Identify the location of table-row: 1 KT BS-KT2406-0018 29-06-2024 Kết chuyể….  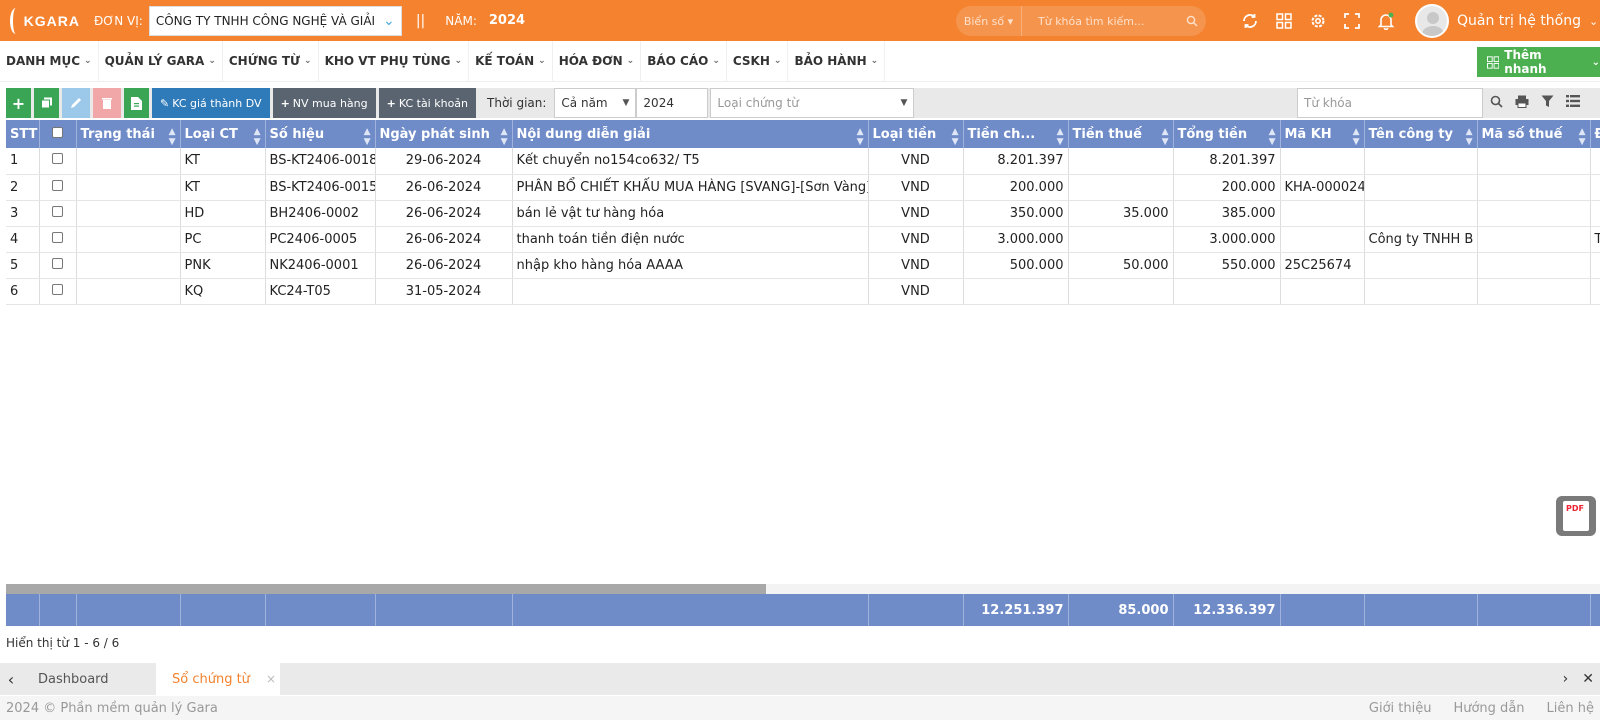
(803, 161).